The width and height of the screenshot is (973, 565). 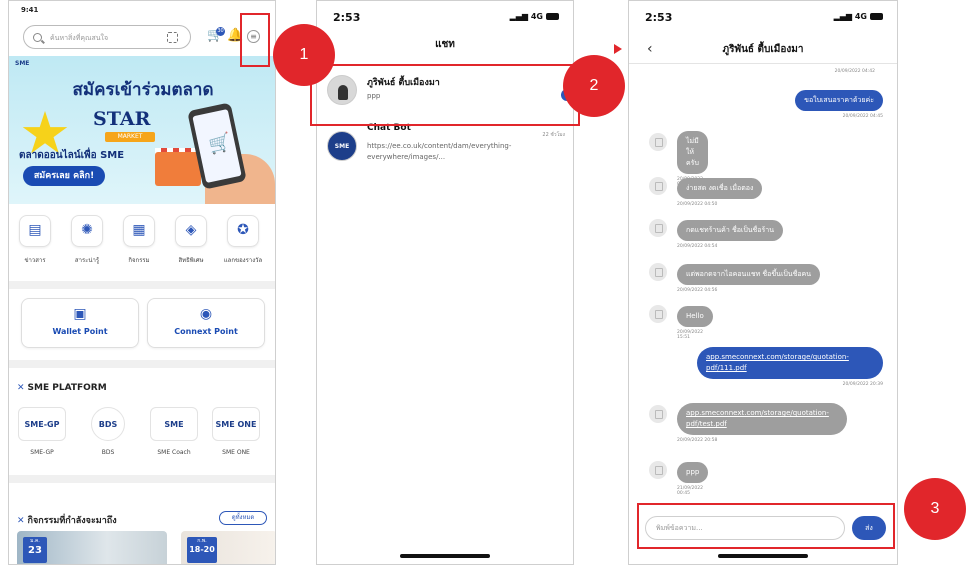 I want to click on points-icon: ◉, so click(x=206, y=314).